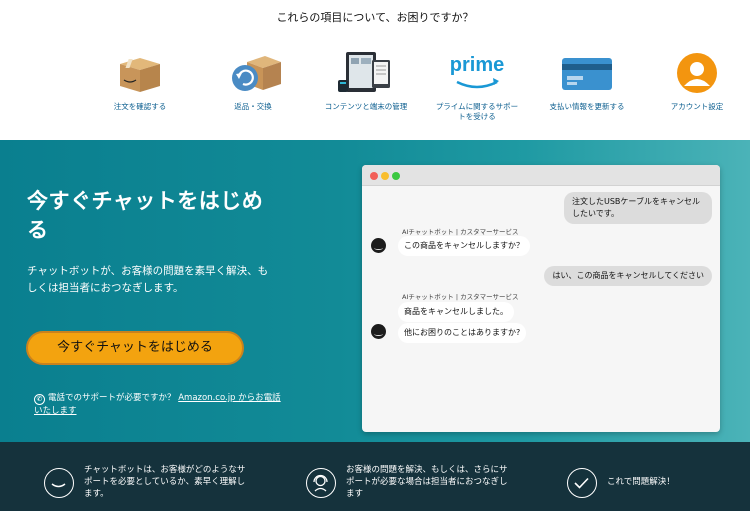 The width and height of the screenshot is (750, 511). What do you see at coordinates (477, 73) in the screenshot?
I see `prime-icon: prime` at bounding box center [477, 73].